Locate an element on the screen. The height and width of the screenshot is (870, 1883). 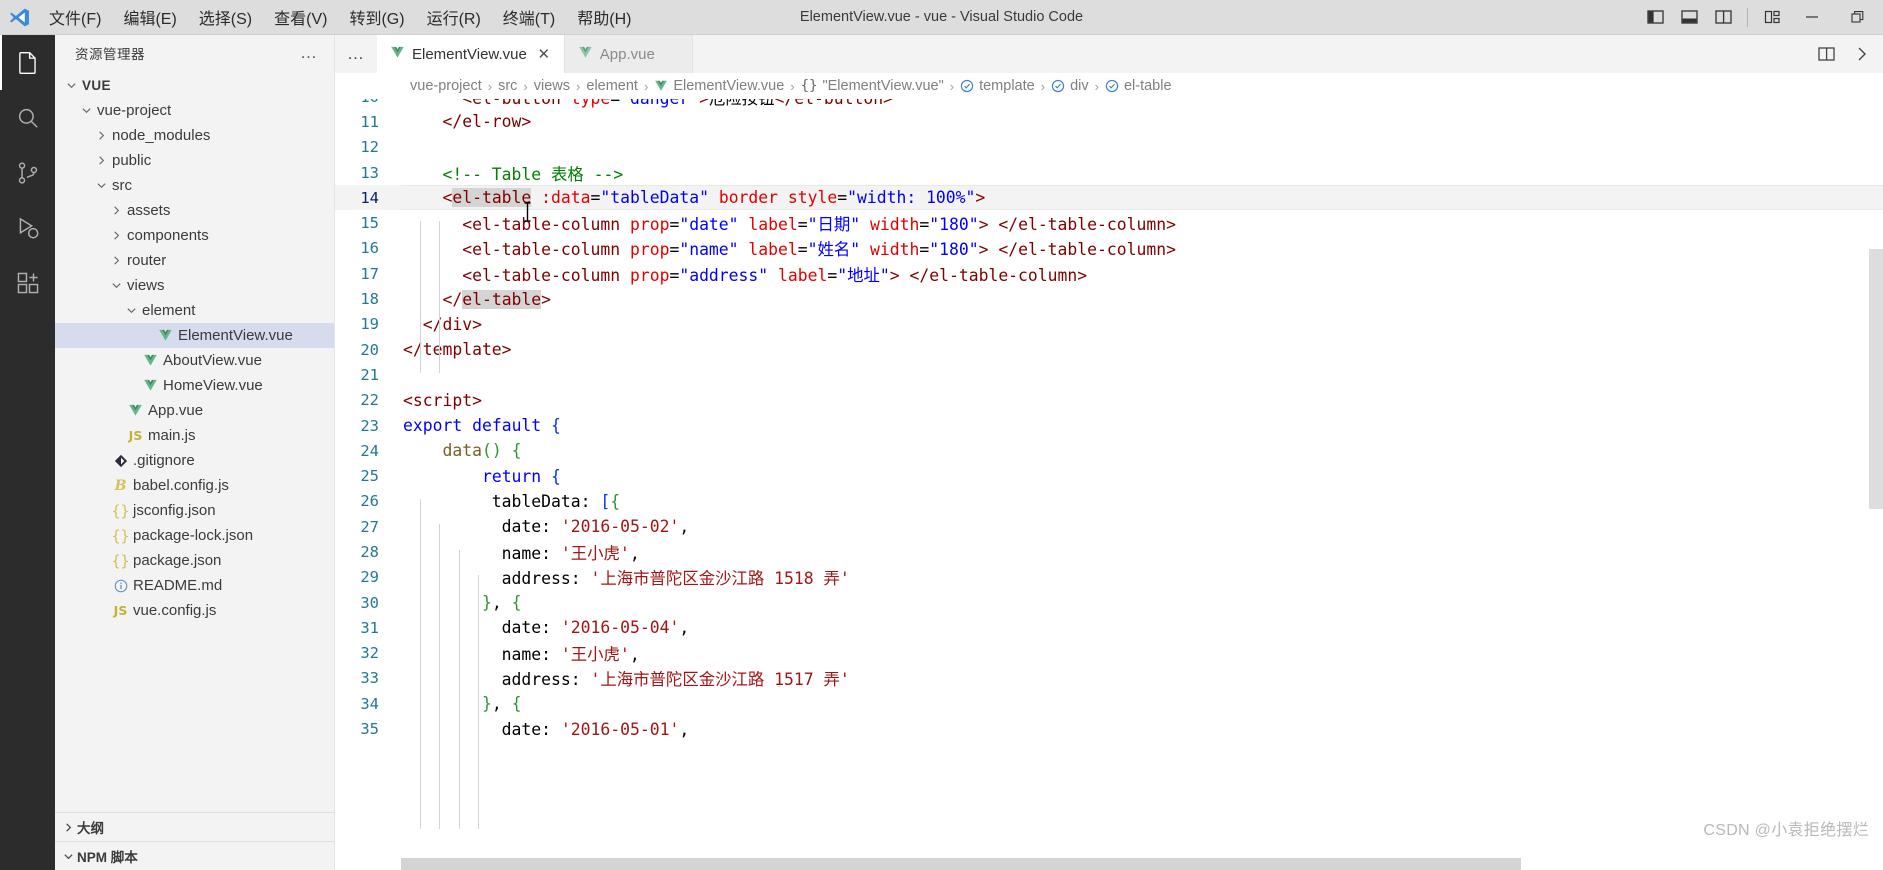
code-line: 18 </el-table> is located at coordinates (1109, 298).